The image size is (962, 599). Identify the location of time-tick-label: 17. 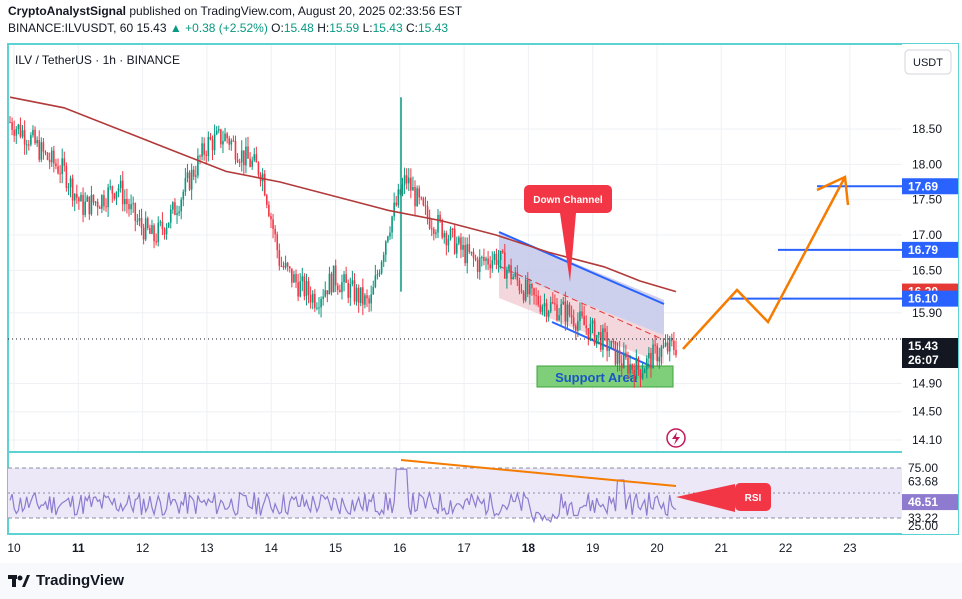
(464, 548).